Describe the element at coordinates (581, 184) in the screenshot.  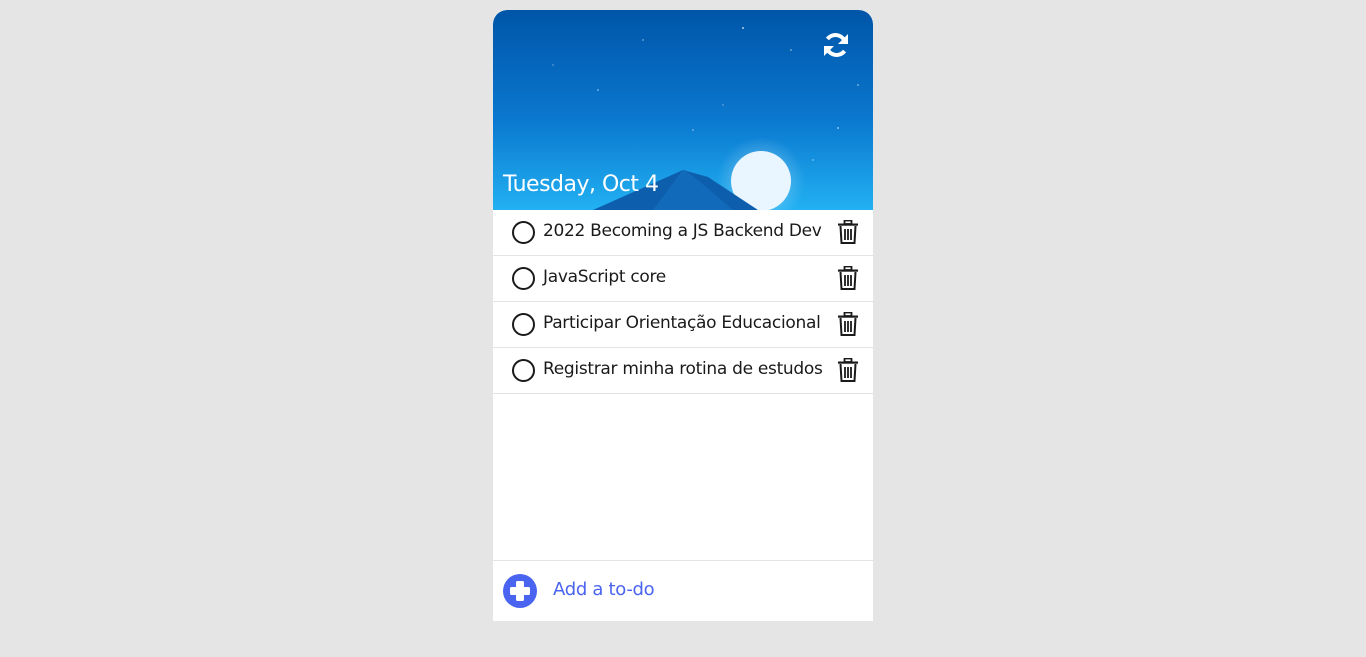
I see `current-date: Tuesday, Oct 4` at that location.